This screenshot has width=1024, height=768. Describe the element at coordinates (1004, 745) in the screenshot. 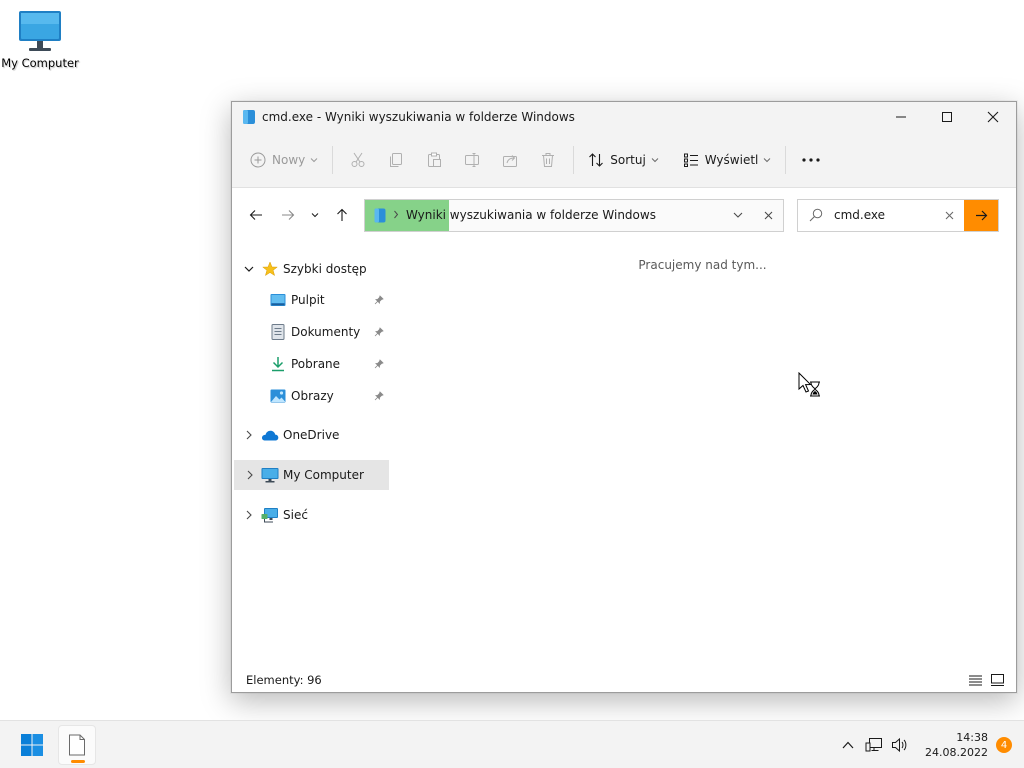

I see `notification-badge: 4` at that location.